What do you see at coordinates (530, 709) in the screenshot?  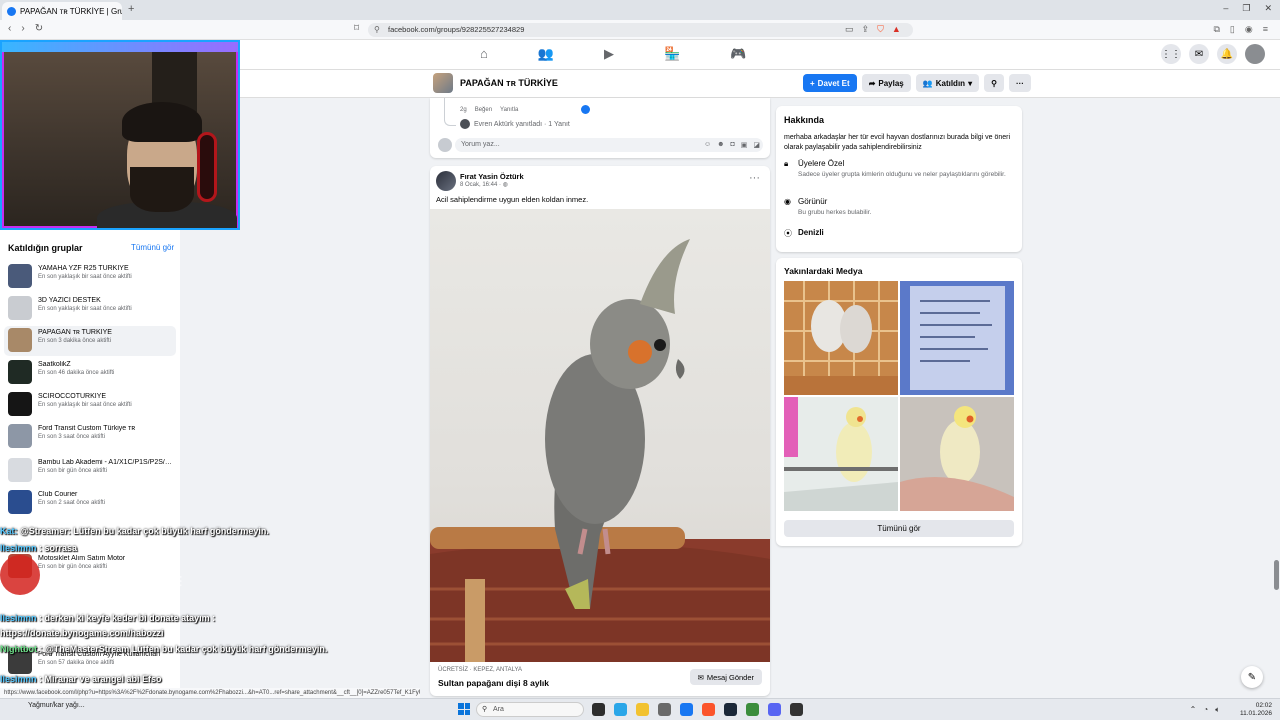 I see `taskbar-search-input: Ara` at bounding box center [530, 709].